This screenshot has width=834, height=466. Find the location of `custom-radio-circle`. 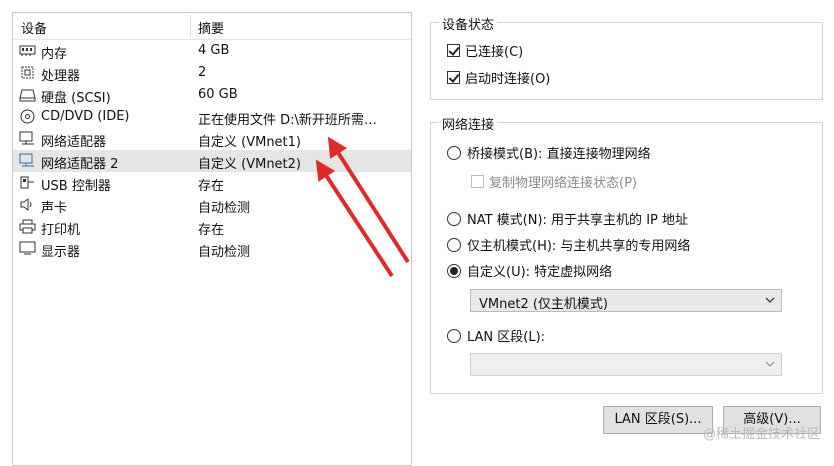

custom-radio-circle is located at coordinates (454, 270).